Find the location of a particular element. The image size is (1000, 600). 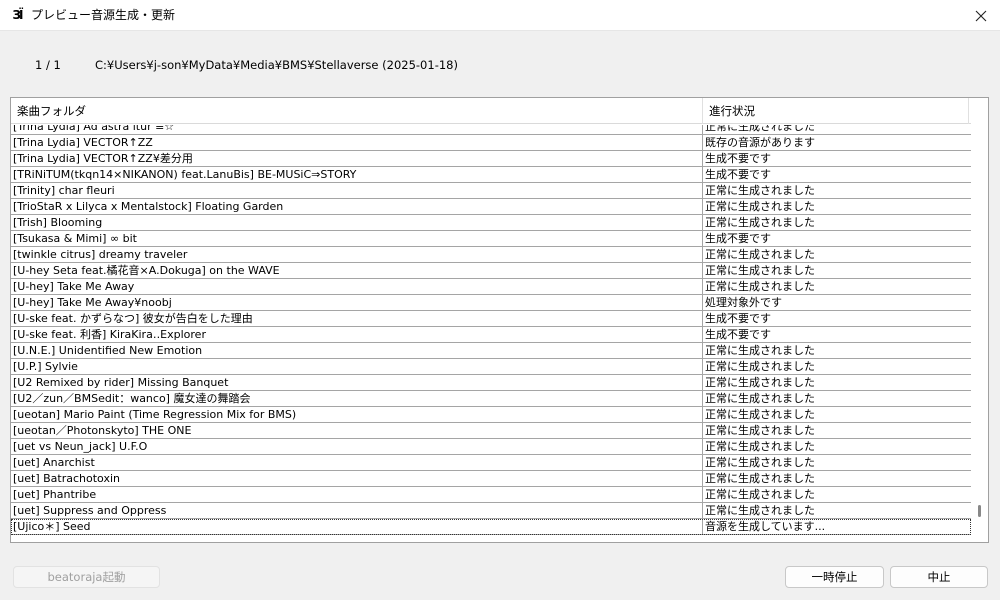

folder-cell: [Trina Lydia] VECTOR↑ZZ¥差分用 is located at coordinates (357, 158).